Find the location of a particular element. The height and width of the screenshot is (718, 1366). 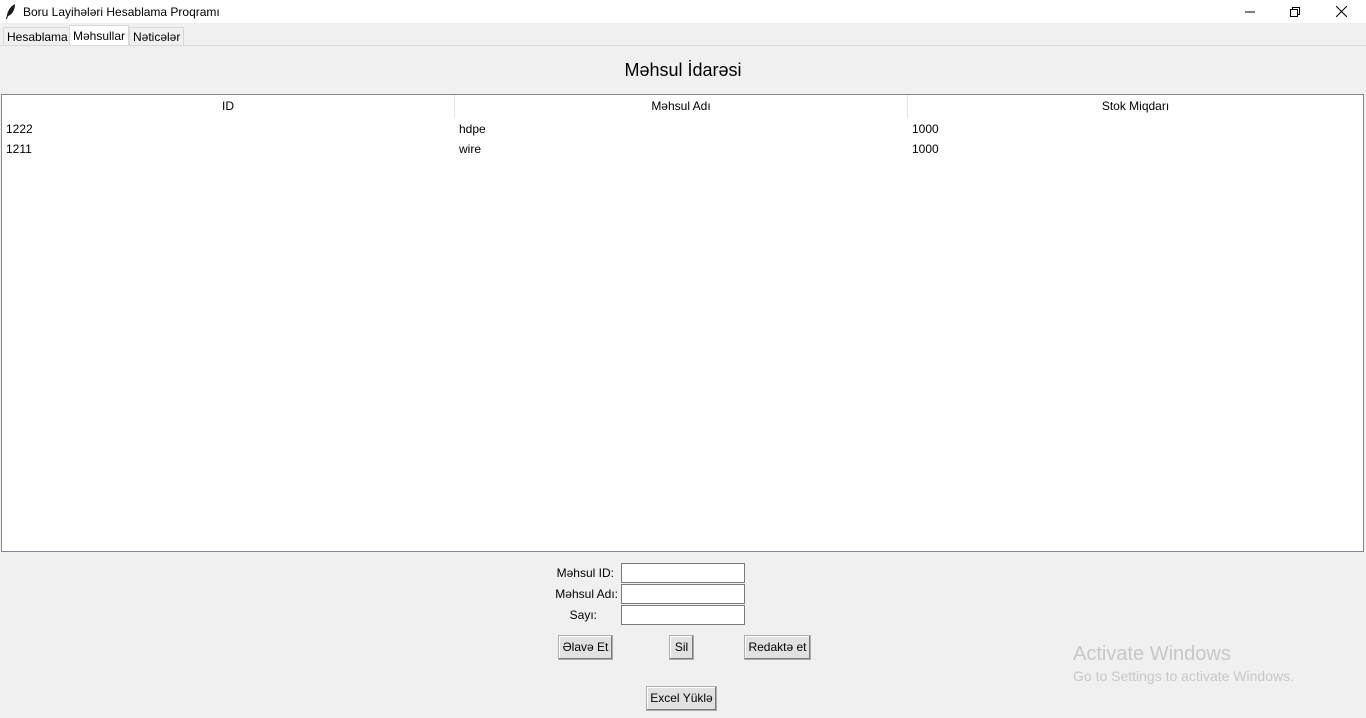

tab-hesablama: Hesablama is located at coordinates (37, 36).